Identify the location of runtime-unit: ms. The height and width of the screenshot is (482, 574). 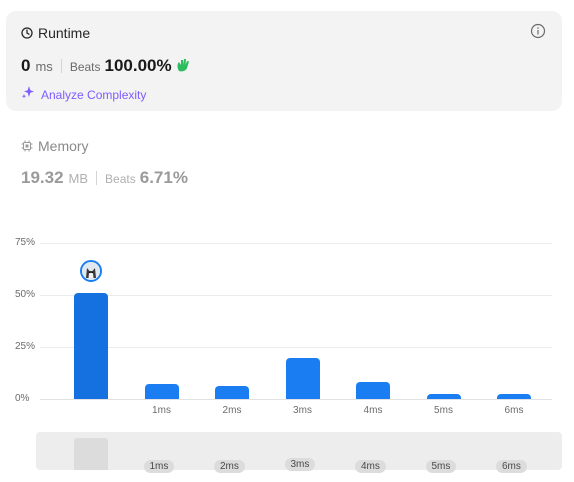
(44, 66).